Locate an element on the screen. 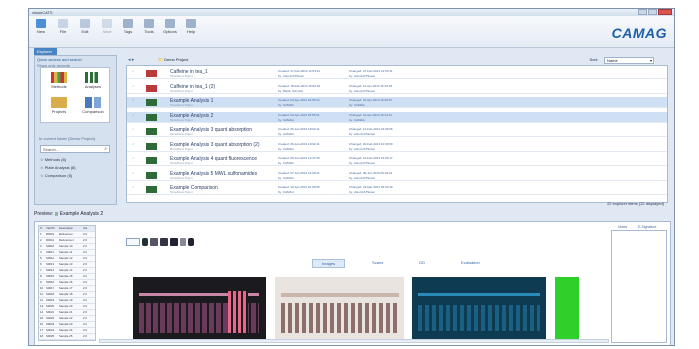 This screenshot has height=349, width=699. search-input: Search... ⌕ is located at coordinates (75, 149).